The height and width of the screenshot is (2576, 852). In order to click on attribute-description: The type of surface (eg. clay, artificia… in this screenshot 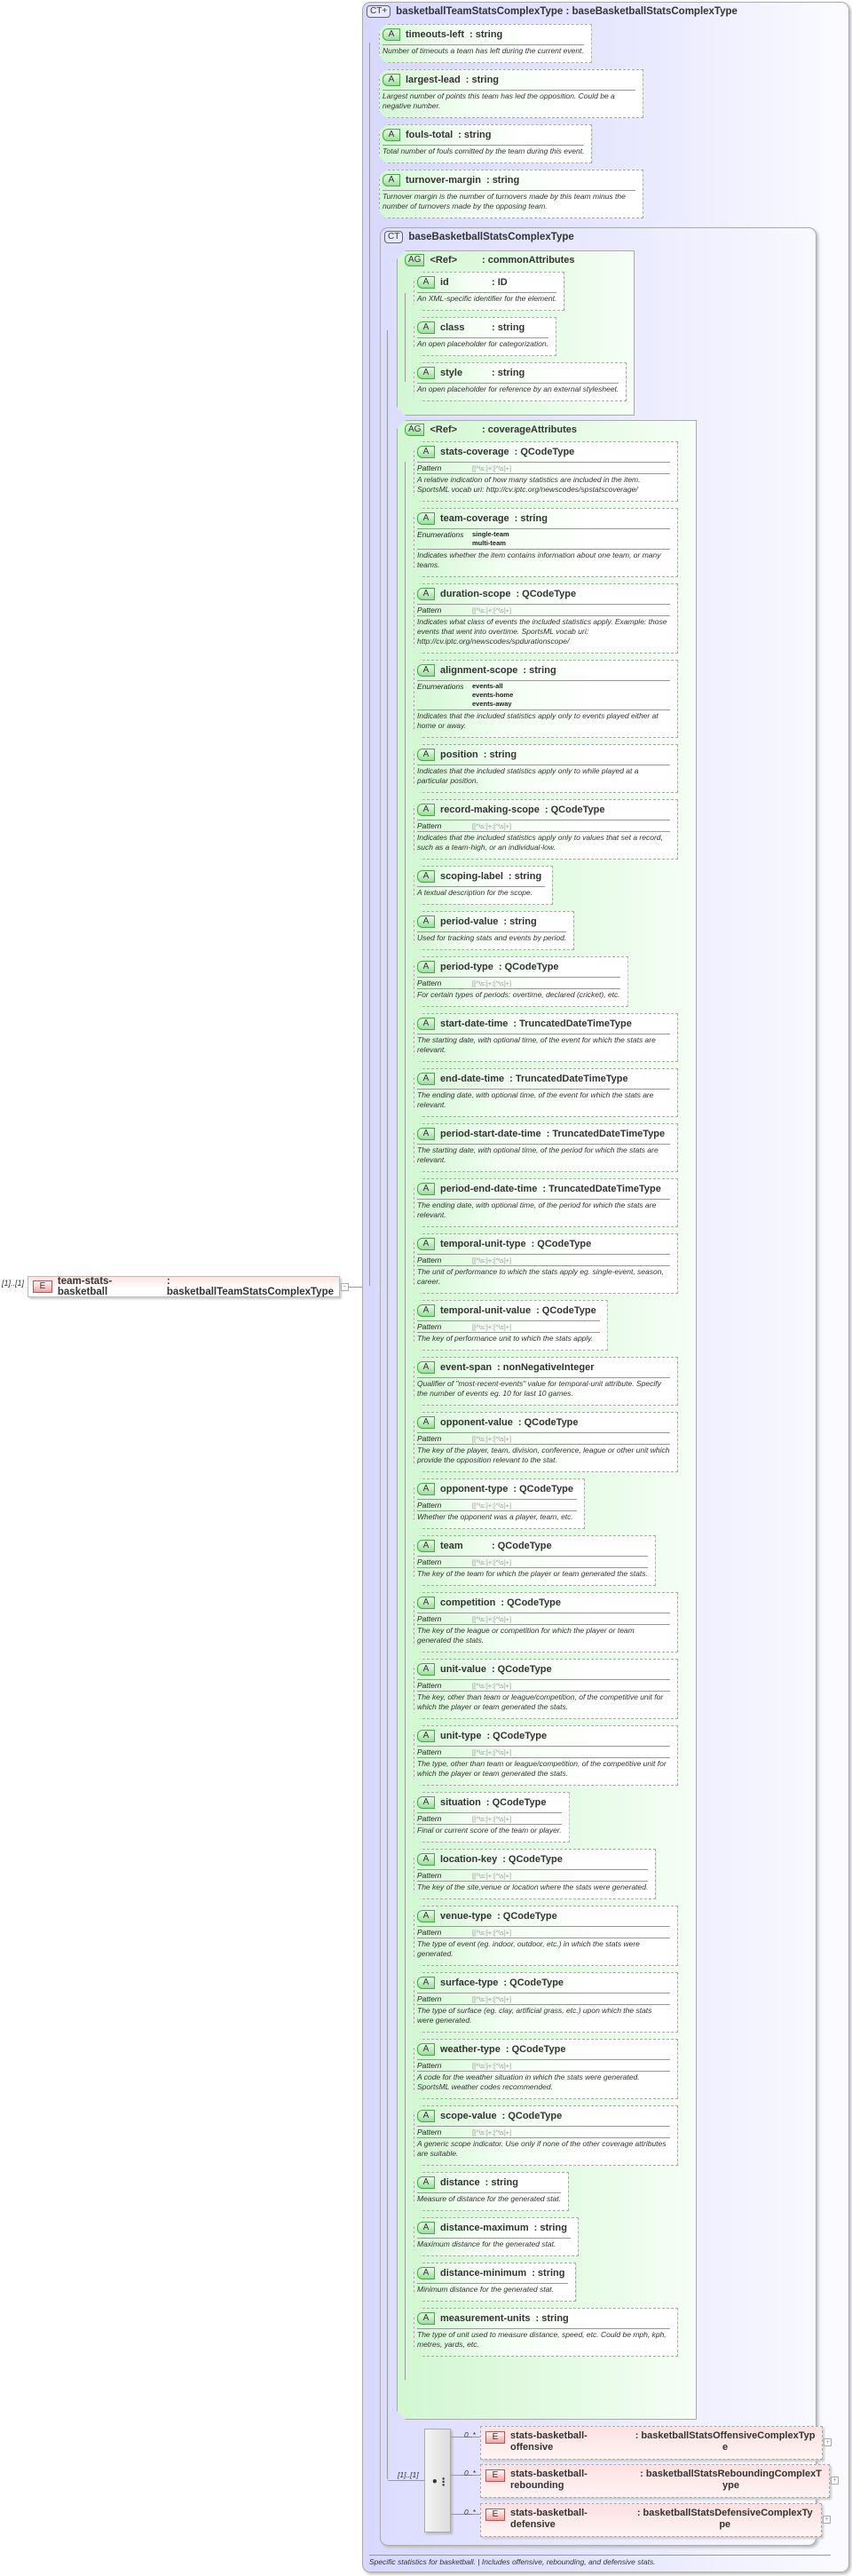, I will do `click(534, 2016)`.